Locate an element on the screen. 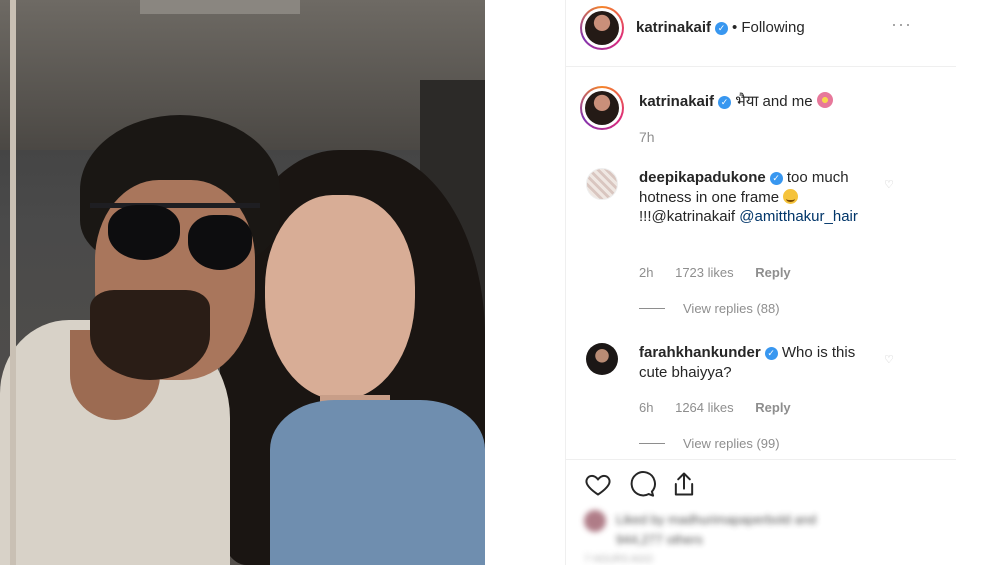  caption-username: katrinakaif is located at coordinates (676, 101).